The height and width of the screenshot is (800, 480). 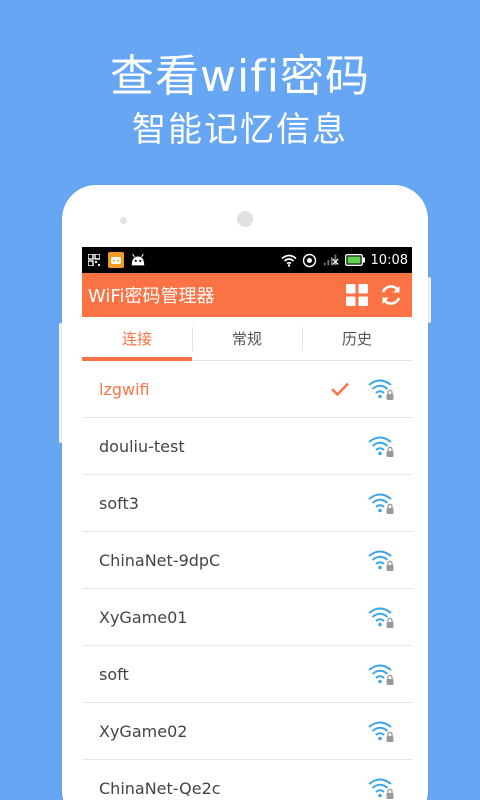 I want to click on sync-icon, so click(x=310, y=260).